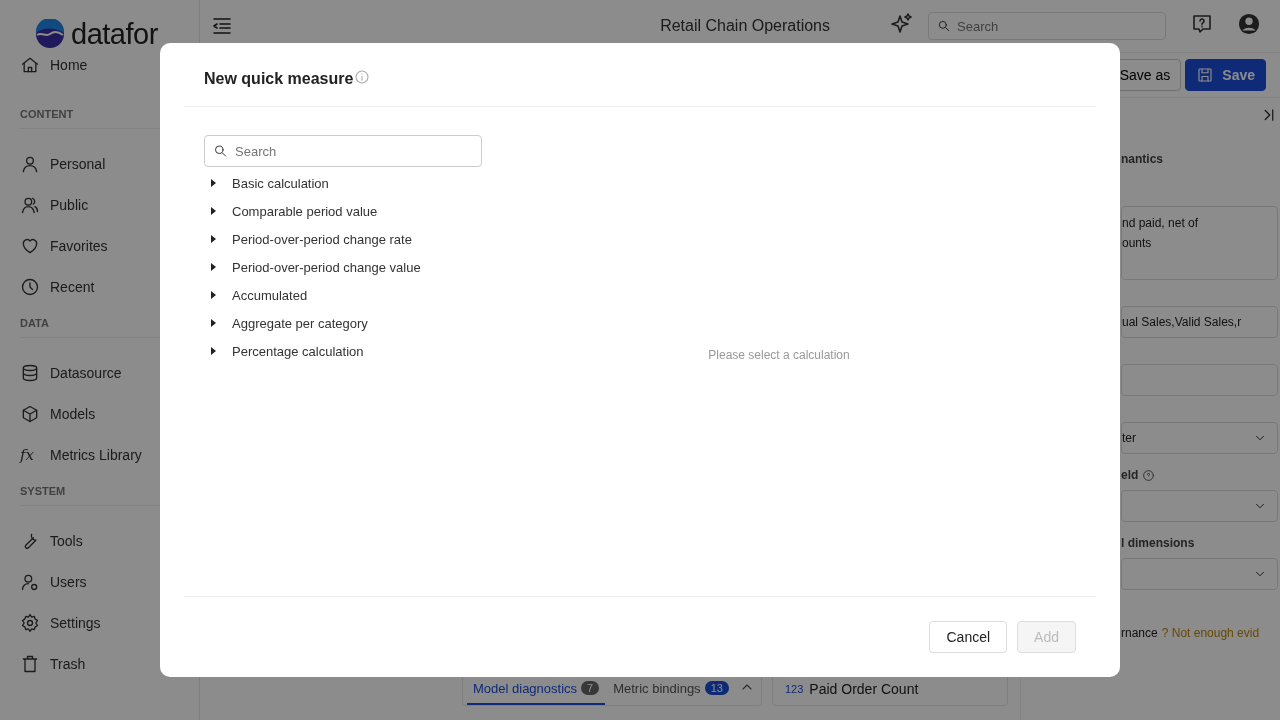 The height and width of the screenshot is (720, 1280). I want to click on sparkle-icon, so click(902, 24).